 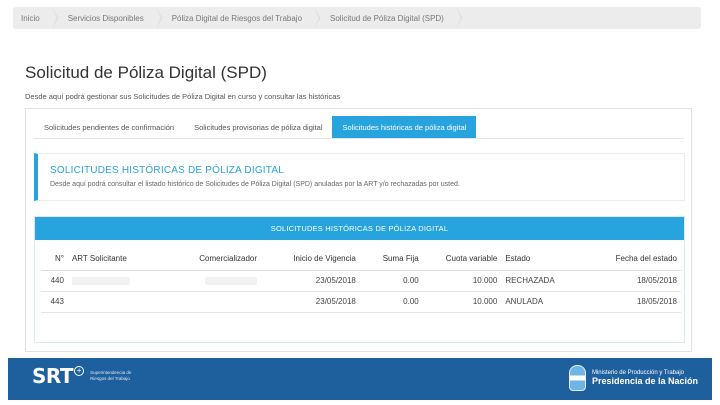 I want to click on breadcrumb-label: Solicitud de Póliza Digital (SPD), so click(x=387, y=18).